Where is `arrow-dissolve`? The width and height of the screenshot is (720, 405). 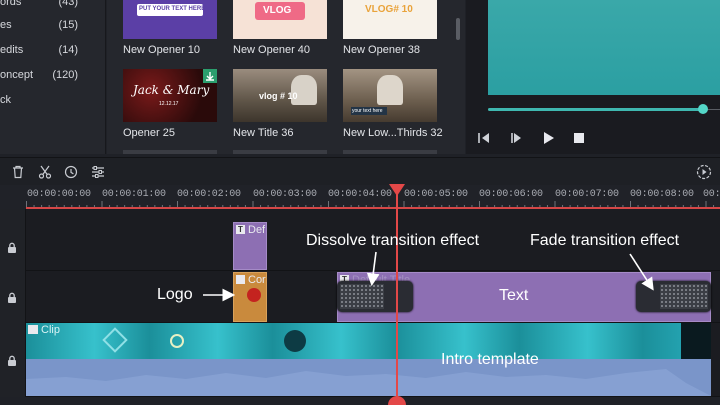 arrow-dissolve is located at coordinates (373, 269).